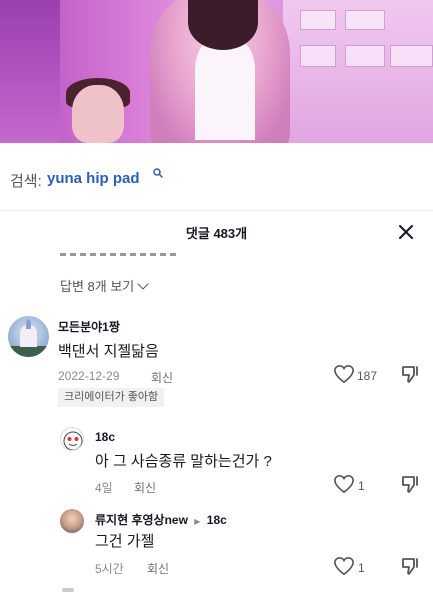 This screenshot has width=433, height=592. What do you see at coordinates (216, 177) in the screenshot?
I see `search-suggestion-bar: 검색: yuna hip pad` at bounding box center [216, 177].